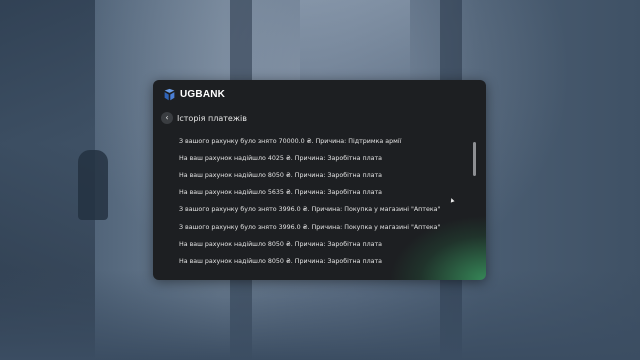 This screenshot has width=640, height=360. I want to click on page-title: Історія платежів, so click(212, 118).